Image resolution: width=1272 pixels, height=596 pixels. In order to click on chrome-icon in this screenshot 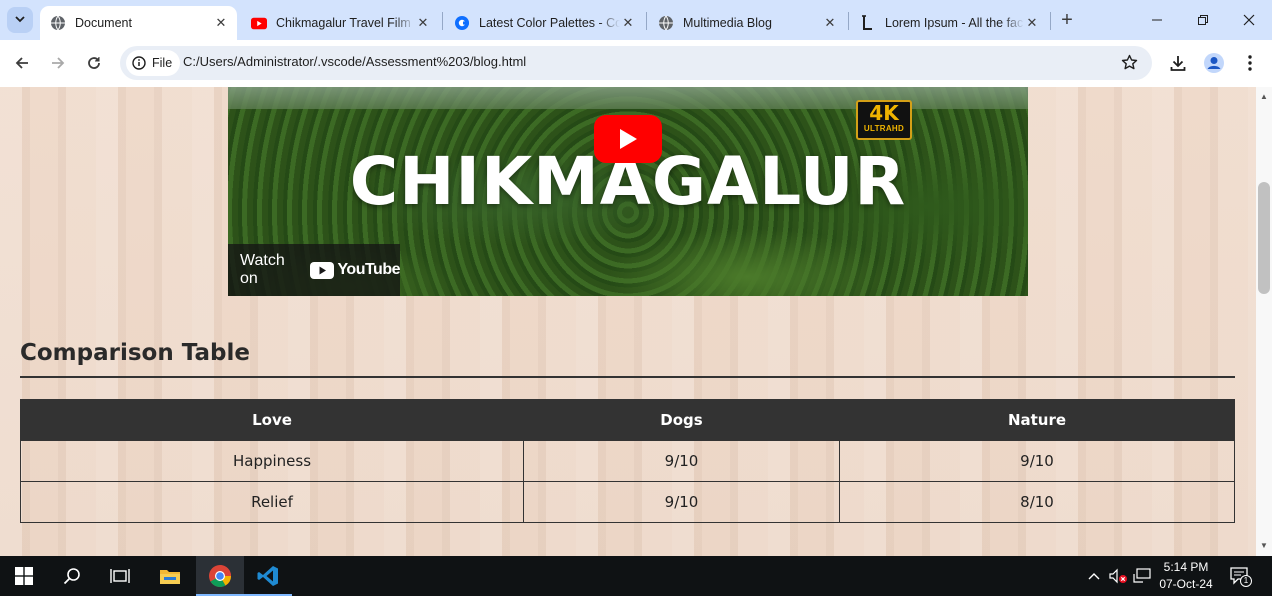, I will do `click(220, 576)`.